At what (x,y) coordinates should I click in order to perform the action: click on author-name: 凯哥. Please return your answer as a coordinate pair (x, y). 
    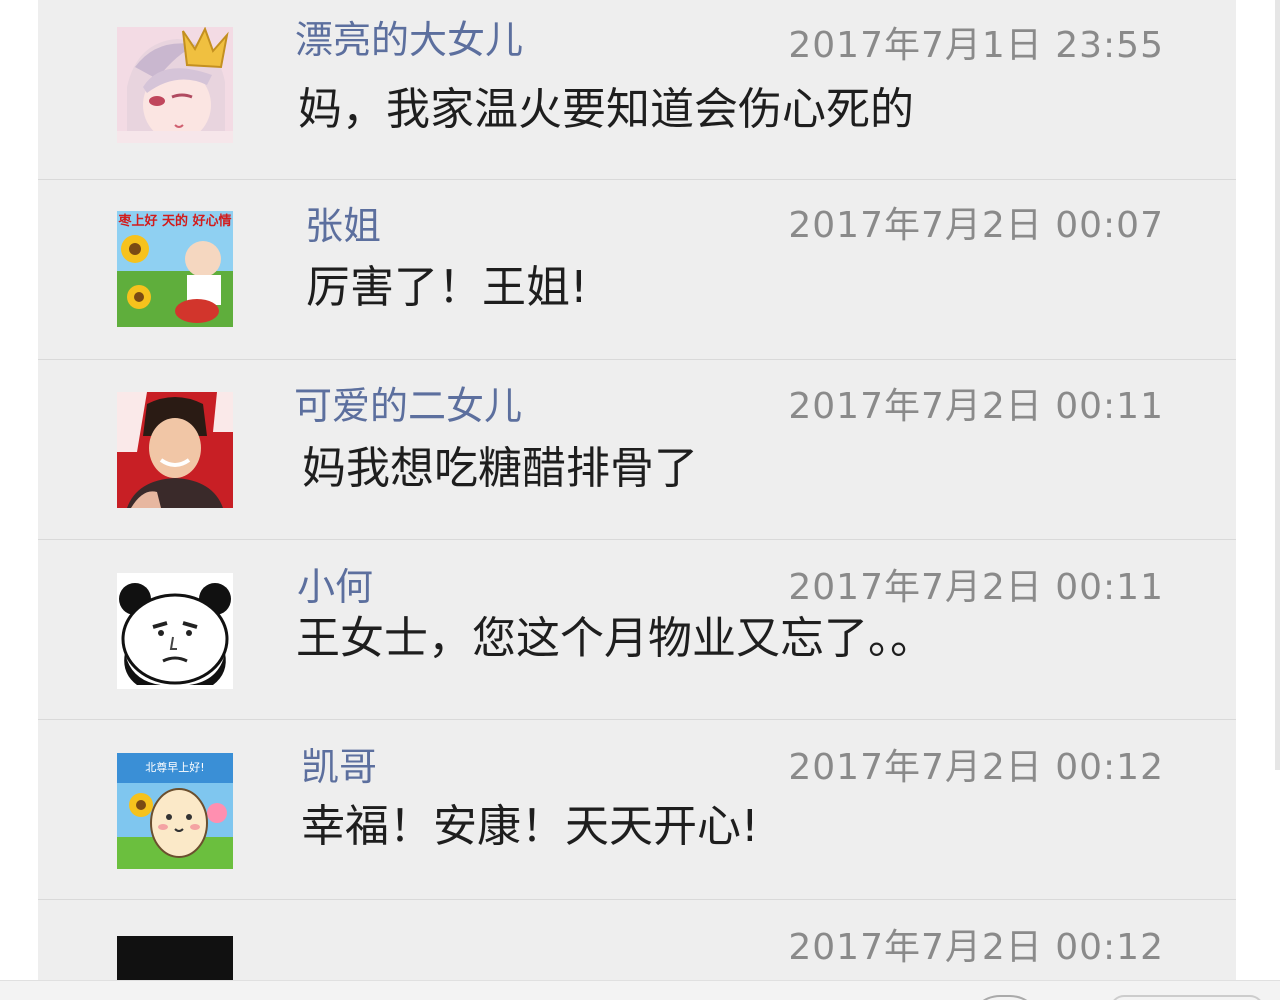
    Looking at the image, I should click on (339, 767).